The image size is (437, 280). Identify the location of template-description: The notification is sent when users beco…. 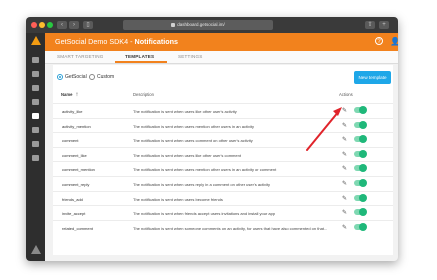
(178, 199).